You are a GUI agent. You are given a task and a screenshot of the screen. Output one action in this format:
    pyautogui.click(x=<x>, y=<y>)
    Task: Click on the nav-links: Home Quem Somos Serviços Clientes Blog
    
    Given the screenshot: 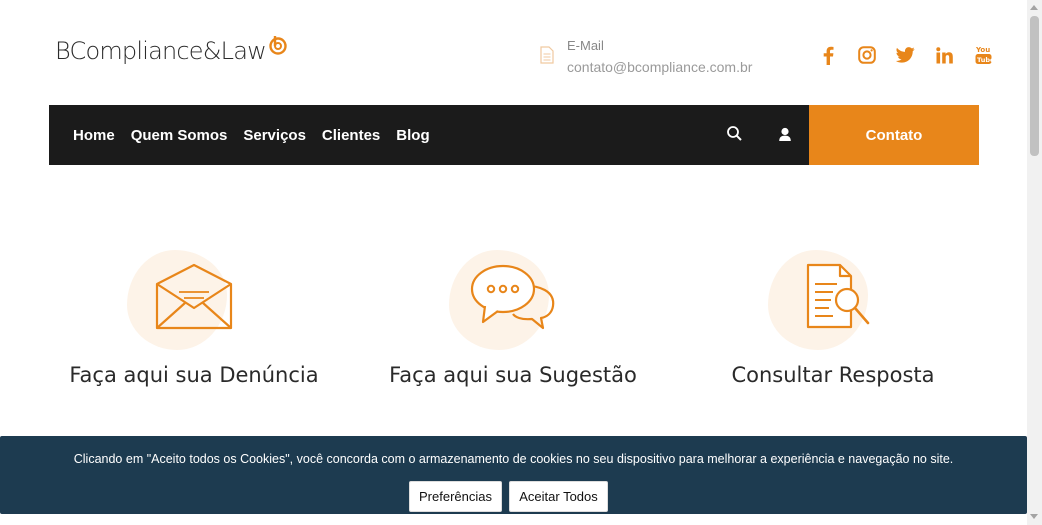 What is the action you would take?
    pyautogui.click(x=251, y=135)
    